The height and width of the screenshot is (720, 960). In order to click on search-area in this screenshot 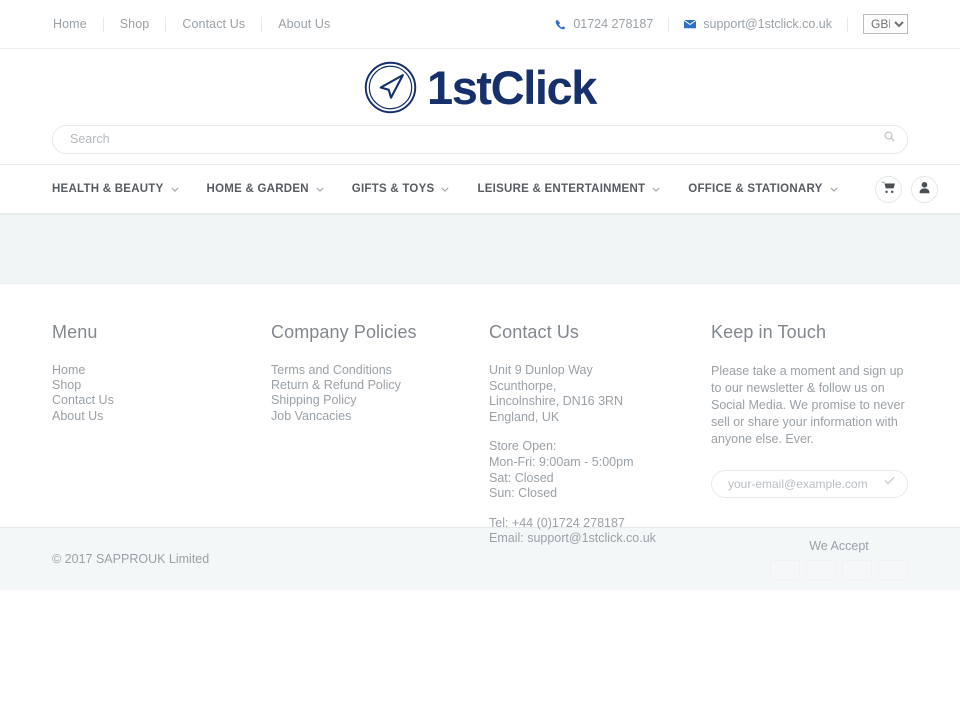, I will do `click(480, 141)`.